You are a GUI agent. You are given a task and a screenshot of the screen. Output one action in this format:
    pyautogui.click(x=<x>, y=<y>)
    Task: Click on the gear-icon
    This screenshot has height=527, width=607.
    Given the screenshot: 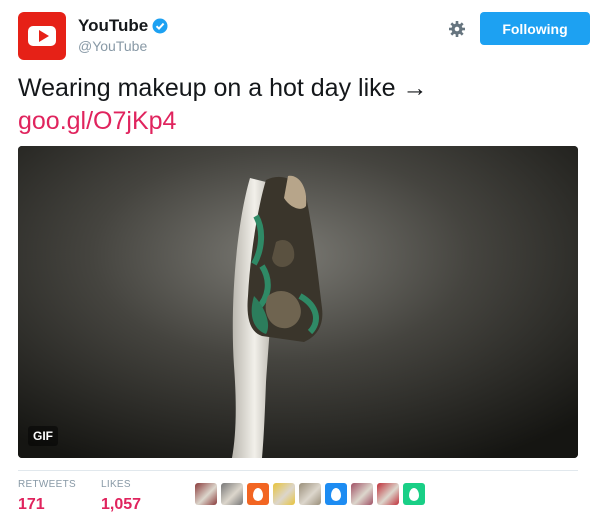 What is the action you would take?
    pyautogui.click(x=457, y=31)
    